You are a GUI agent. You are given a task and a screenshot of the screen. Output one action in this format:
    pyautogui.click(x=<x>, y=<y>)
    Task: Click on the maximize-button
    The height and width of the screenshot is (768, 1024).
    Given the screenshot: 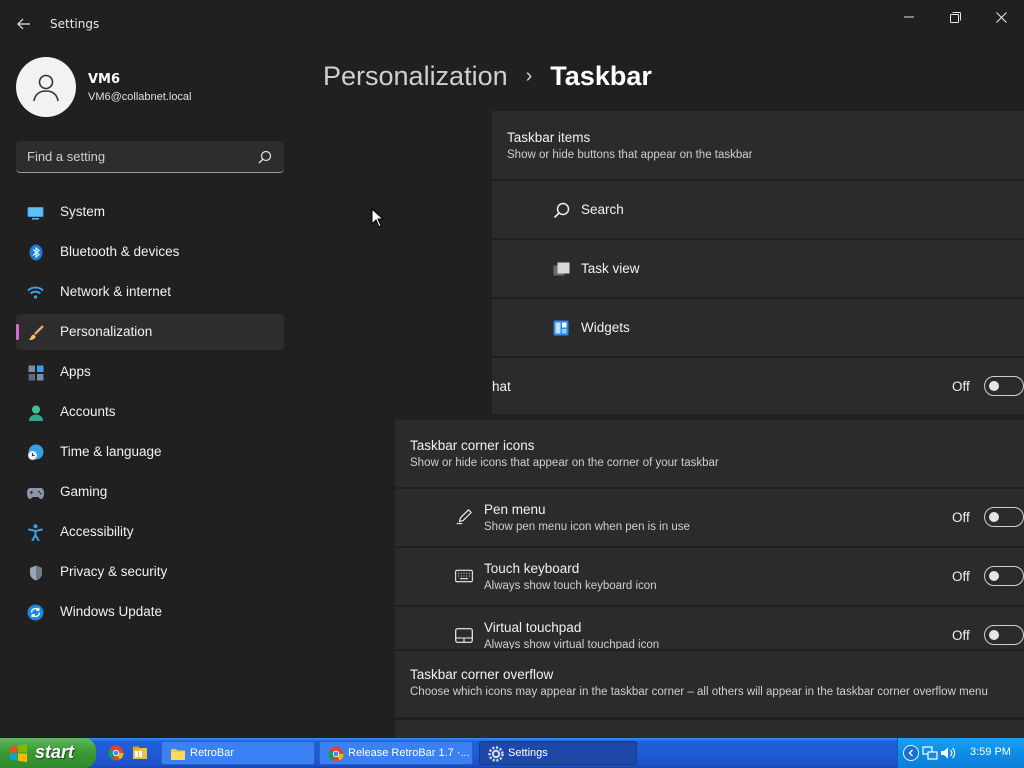 What is the action you would take?
    pyautogui.click(x=955, y=17)
    